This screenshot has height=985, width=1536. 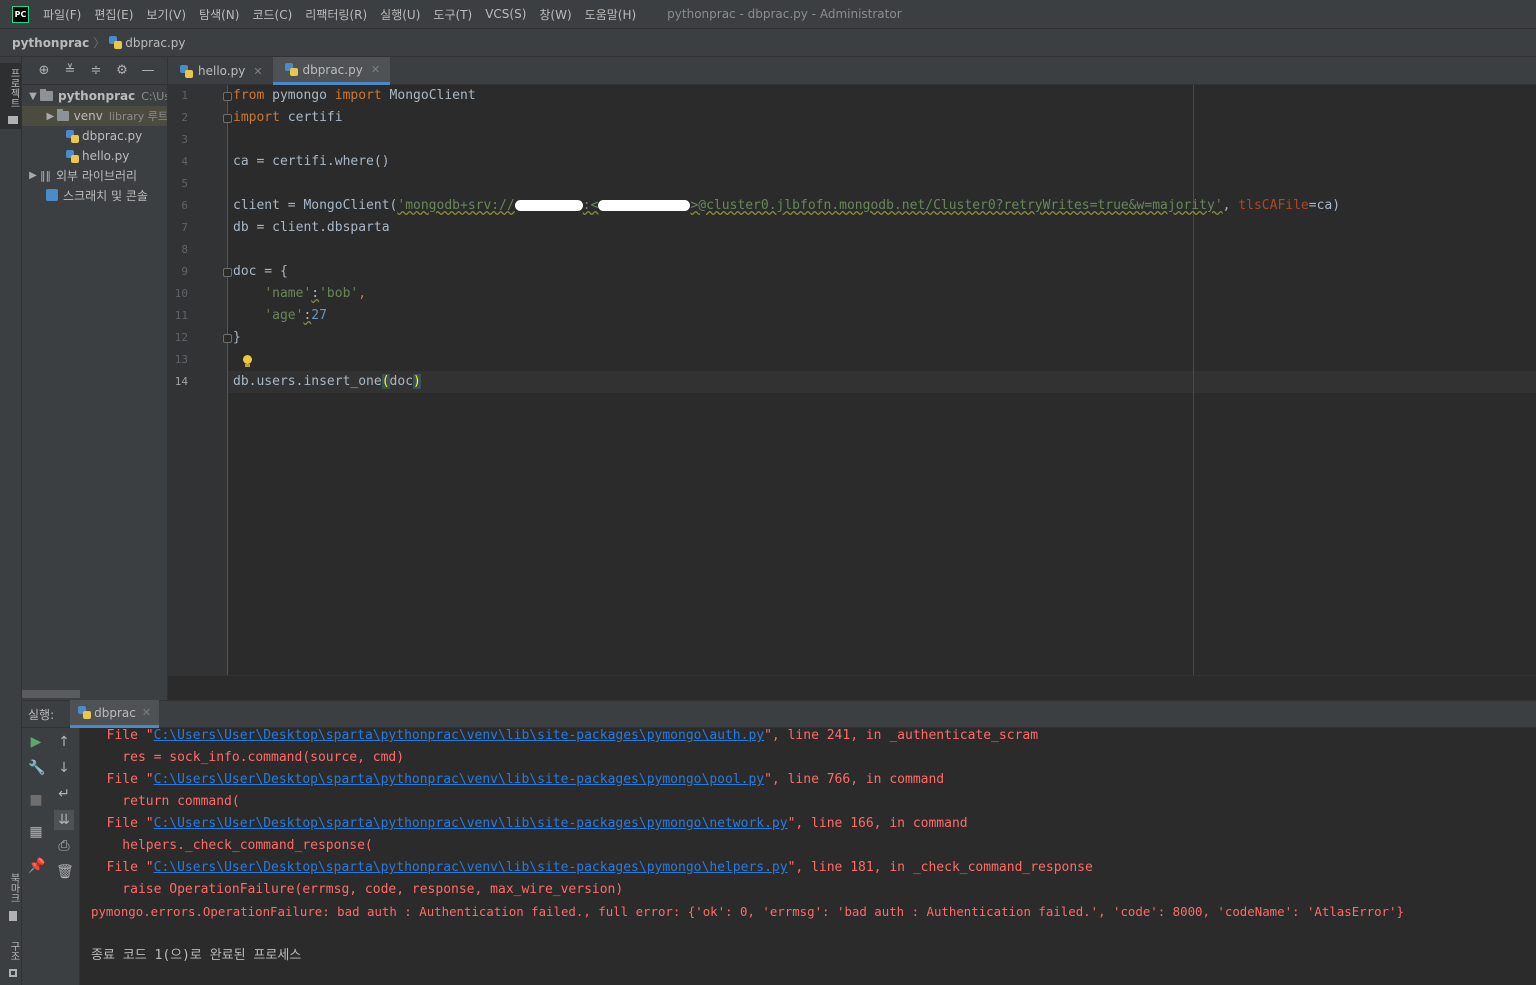 I want to click on tree-item-venv: ▶ venv library 루트, so click(x=94, y=116).